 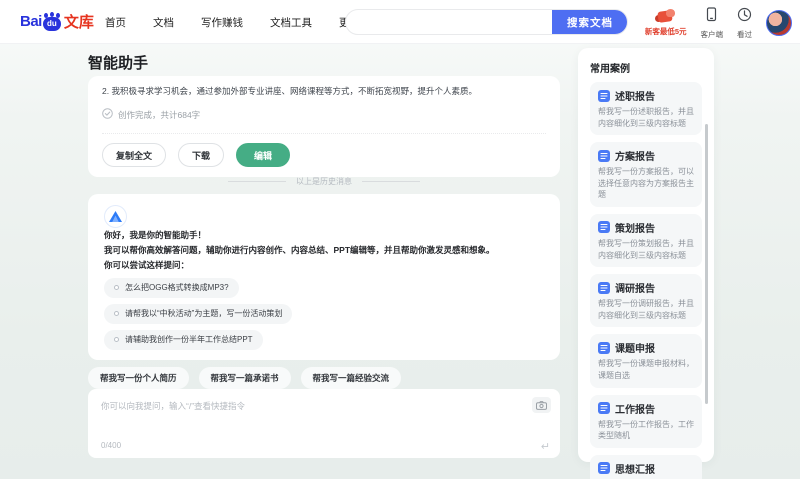 What do you see at coordinates (646, 466) in the screenshot?
I see `case-card-sixiang: 思想汇报 帮我写一份思想汇报` at bounding box center [646, 466].